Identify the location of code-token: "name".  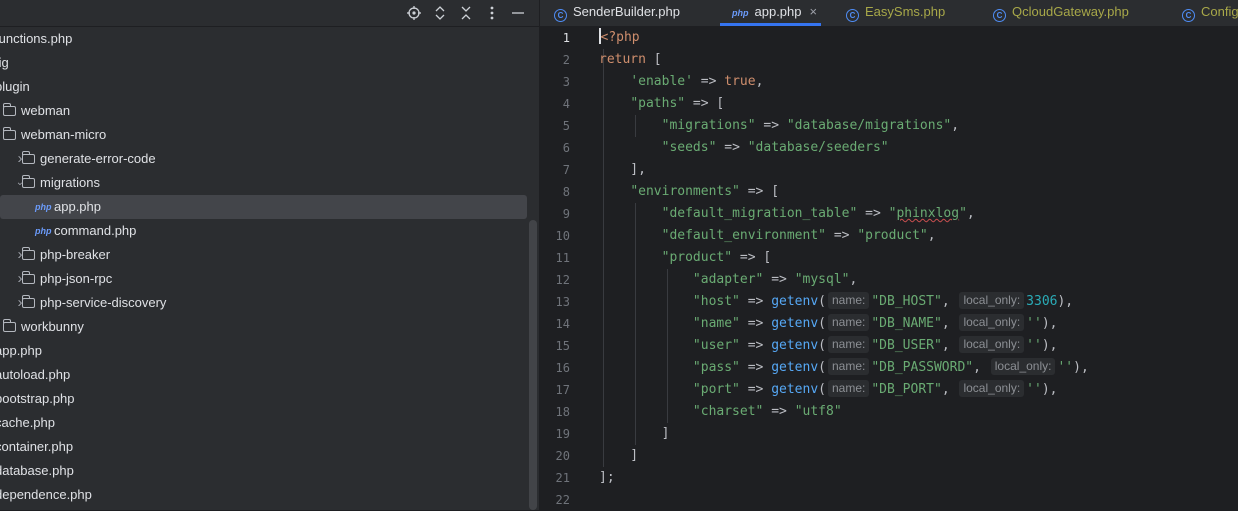
(716, 323).